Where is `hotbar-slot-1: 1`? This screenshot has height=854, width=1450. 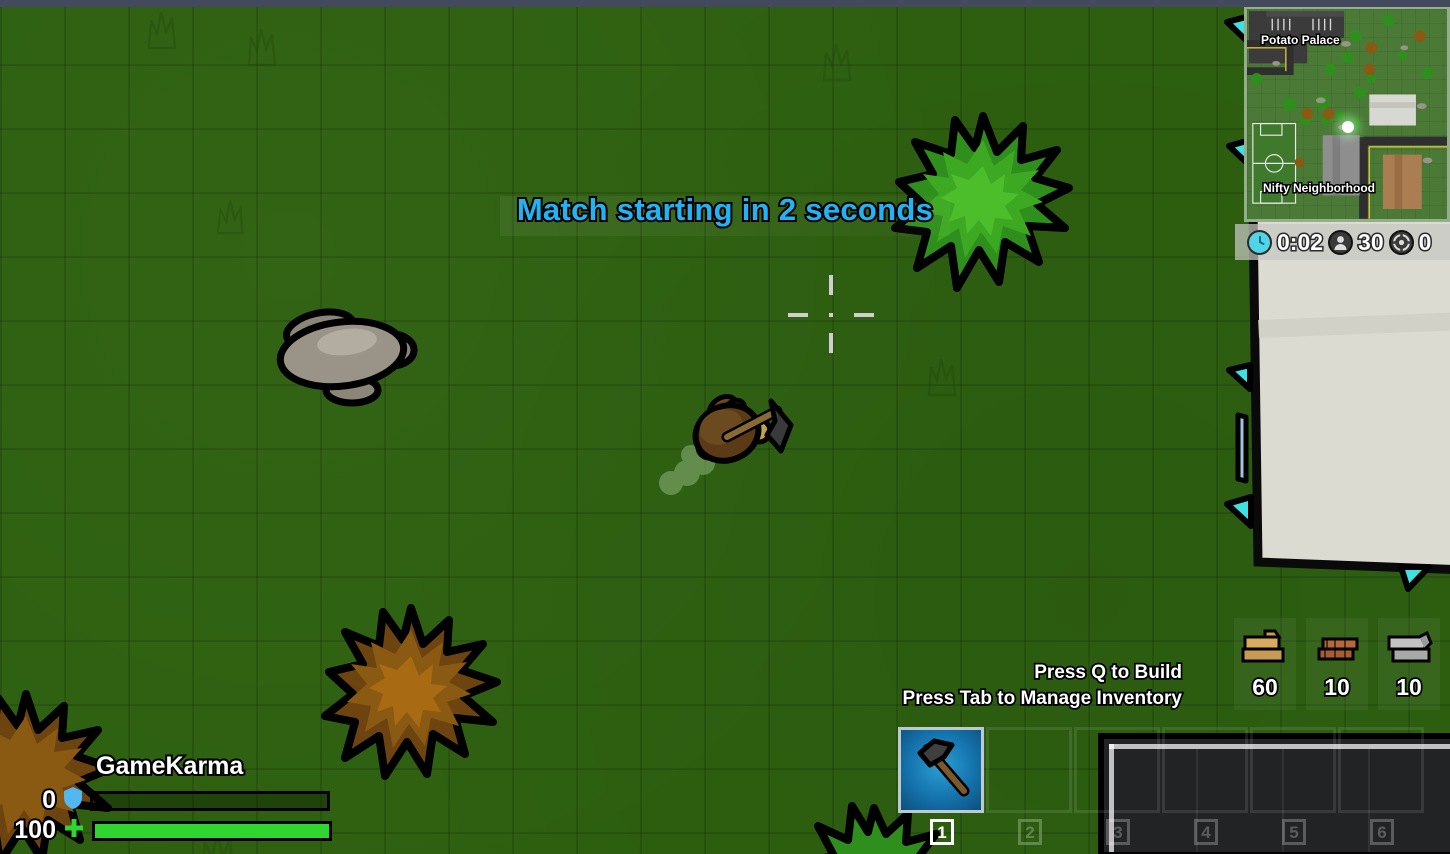
hotbar-slot-1: 1 is located at coordinates (942, 786).